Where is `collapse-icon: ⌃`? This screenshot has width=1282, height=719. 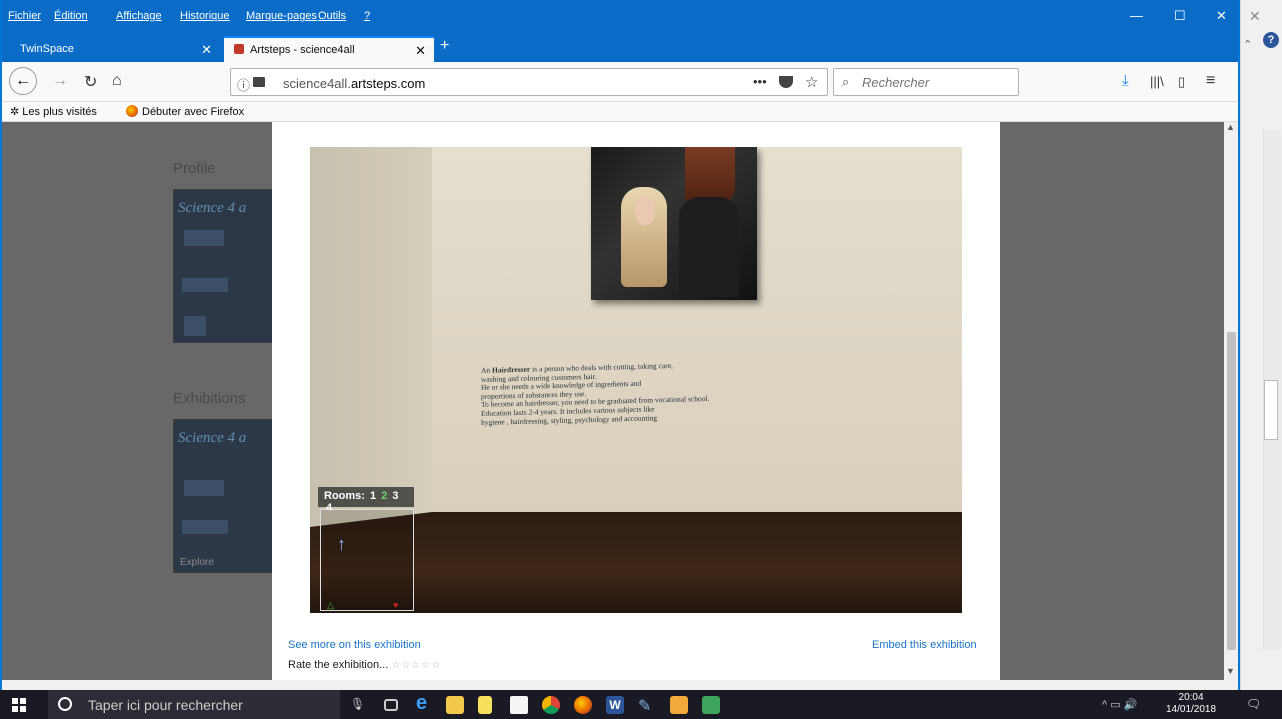 collapse-icon: ⌃ is located at coordinates (1247, 44).